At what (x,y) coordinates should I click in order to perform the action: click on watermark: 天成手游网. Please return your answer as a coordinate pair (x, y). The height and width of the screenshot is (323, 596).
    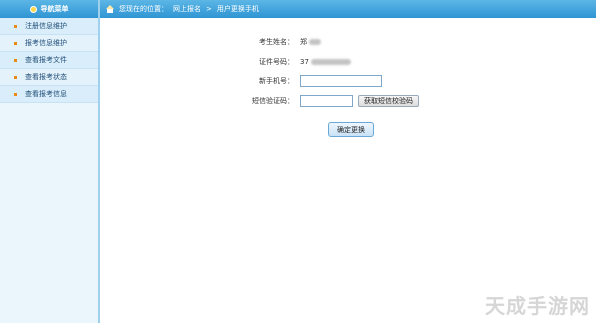
    Looking at the image, I should click on (537, 306).